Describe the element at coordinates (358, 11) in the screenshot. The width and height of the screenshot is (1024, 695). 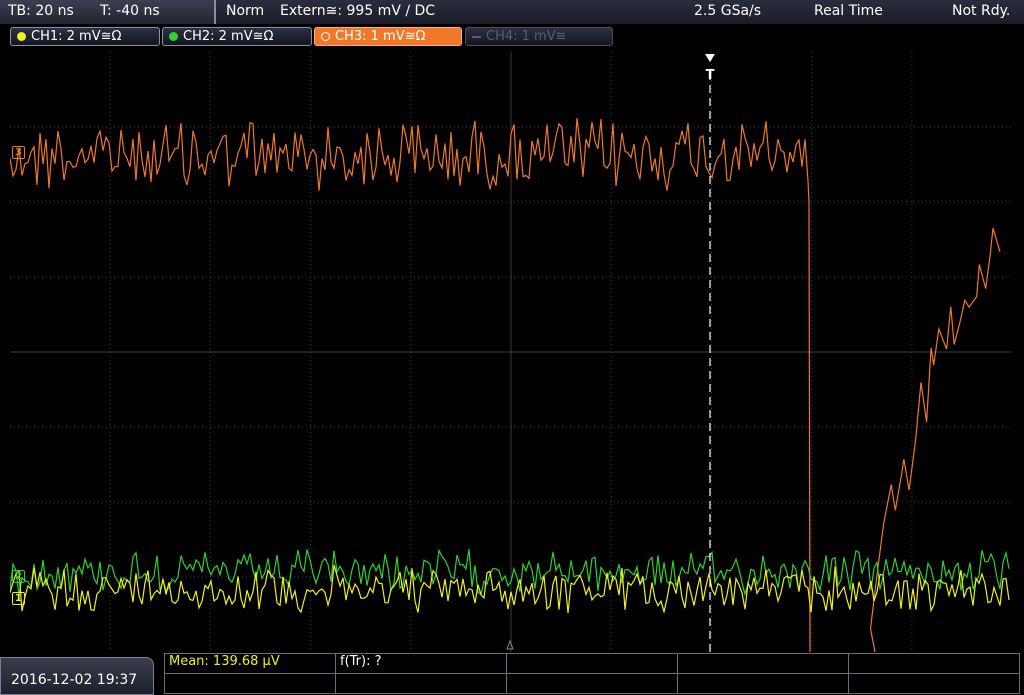
I see `trigger-source-readout: Extern≅: 995 mV ∕ DC` at that location.